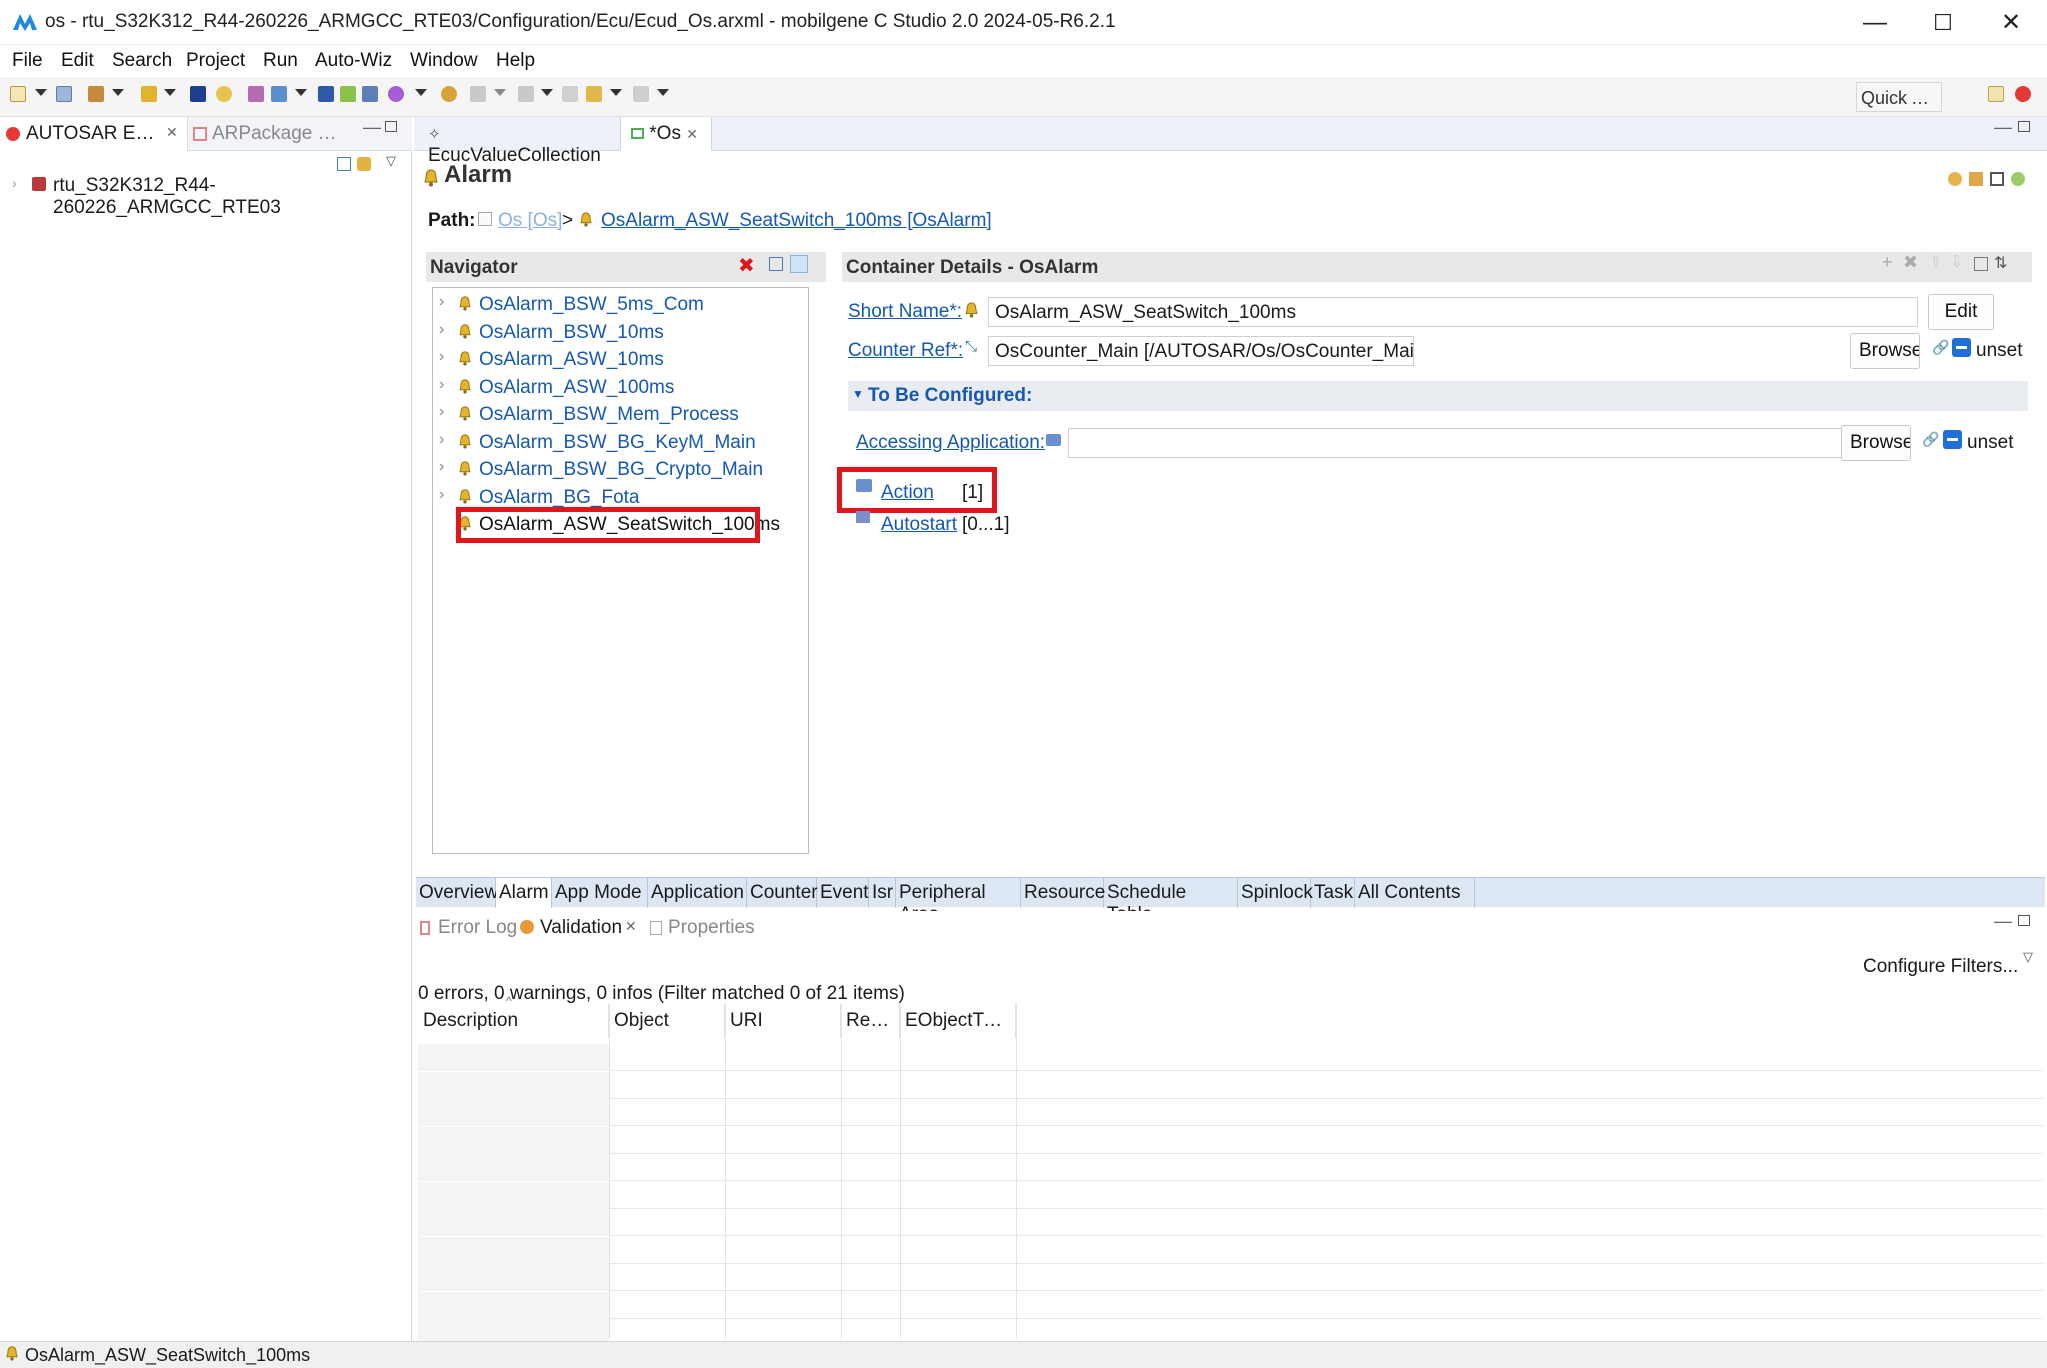 Image resolution: width=2047 pixels, height=1368 pixels. I want to click on view-menu-icon: ▽, so click(391, 161).